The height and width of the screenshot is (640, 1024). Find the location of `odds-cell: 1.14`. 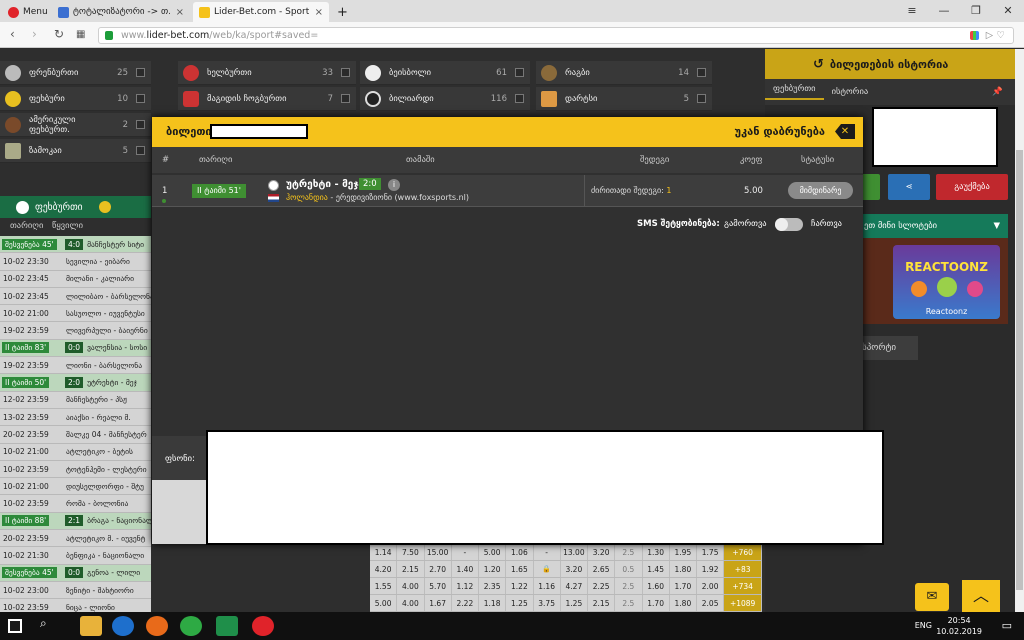

odds-cell: 1.14 is located at coordinates (384, 552).